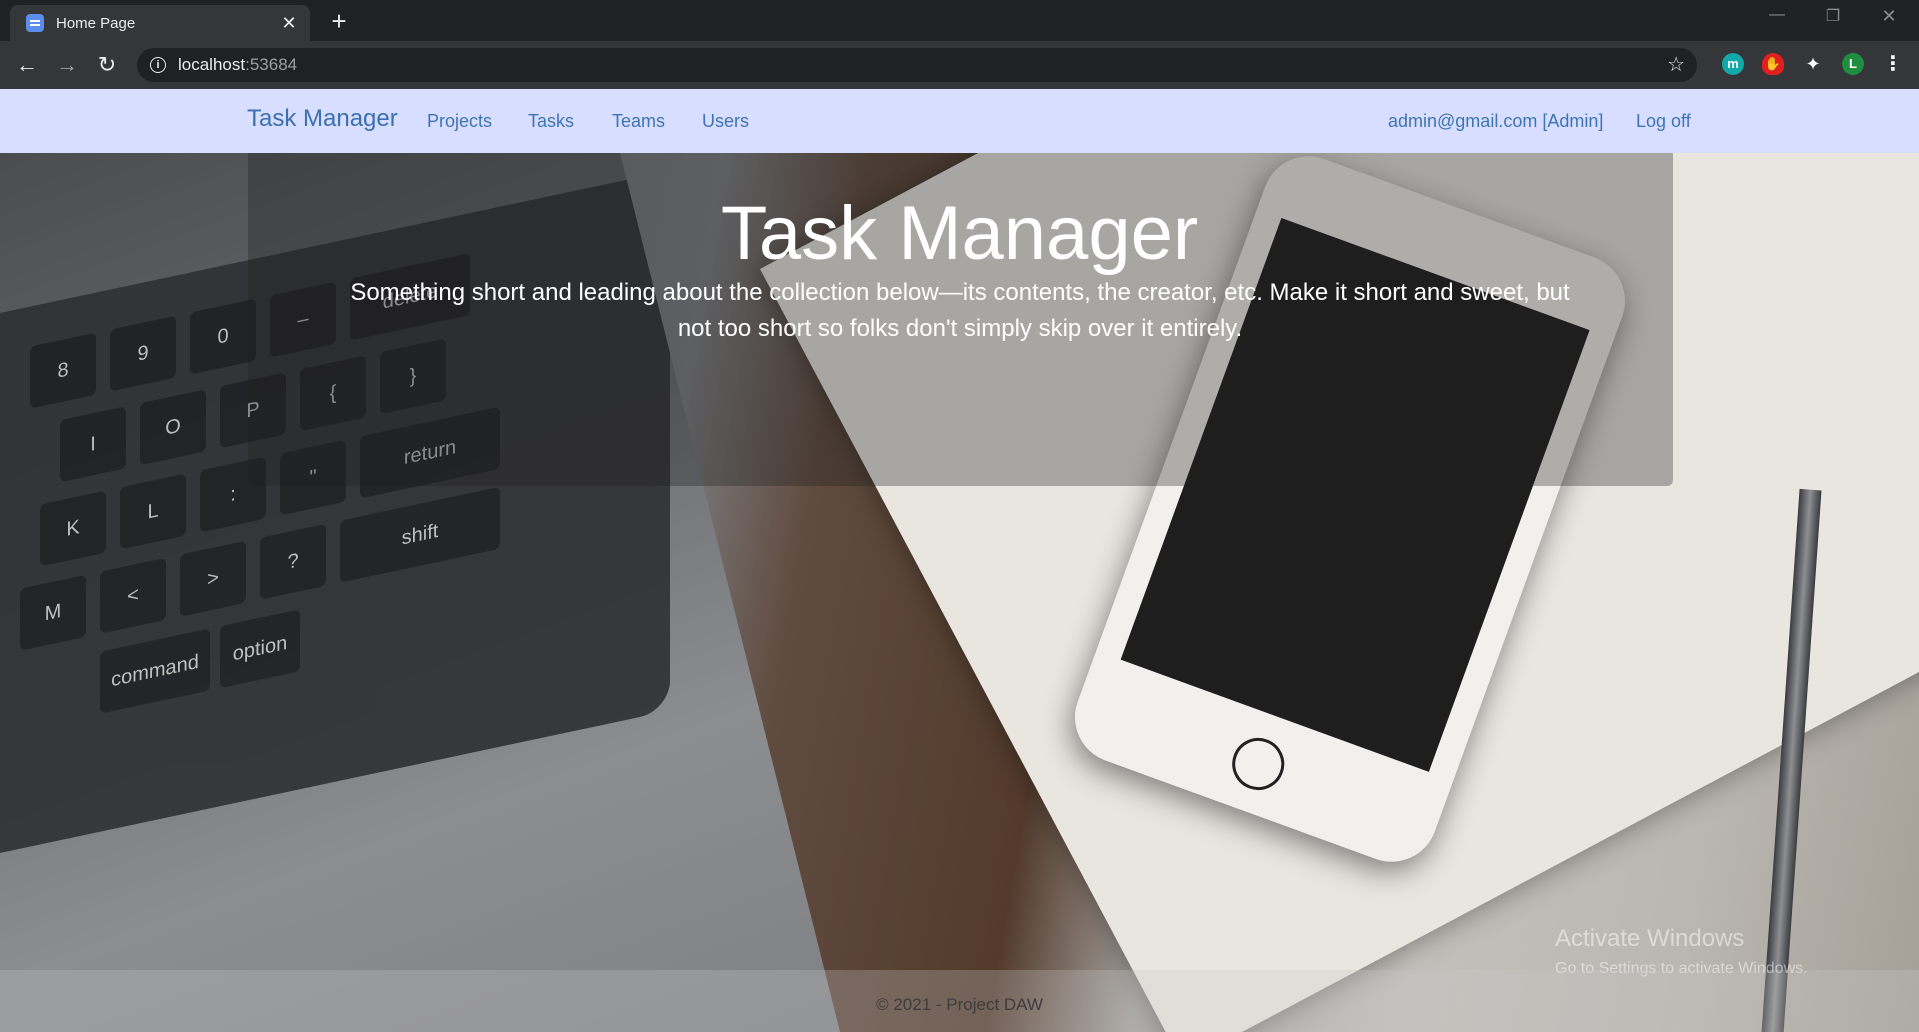 Image resolution: width=1919 pixels, height=1032 pixels. What do you see at coordinates (917, 65) in the screenshot?
I see `address-bar: i localhost:53684 ☆` at bounding box center [917, 65].